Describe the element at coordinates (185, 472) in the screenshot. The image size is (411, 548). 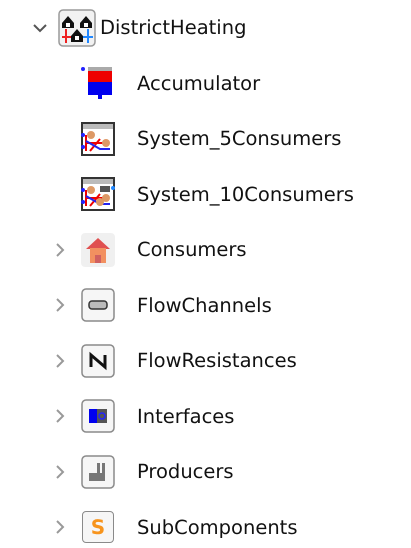
I see `tree-item-label: Producers` at that location.